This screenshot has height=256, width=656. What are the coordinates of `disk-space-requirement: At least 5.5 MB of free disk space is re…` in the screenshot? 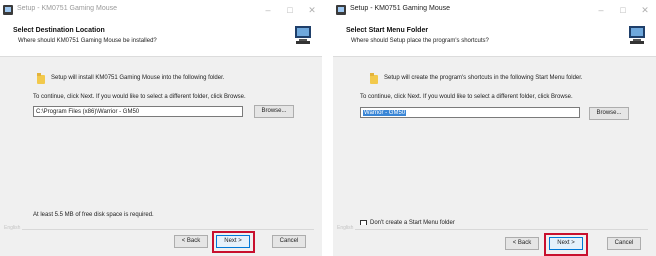 It's located at (93, 215).